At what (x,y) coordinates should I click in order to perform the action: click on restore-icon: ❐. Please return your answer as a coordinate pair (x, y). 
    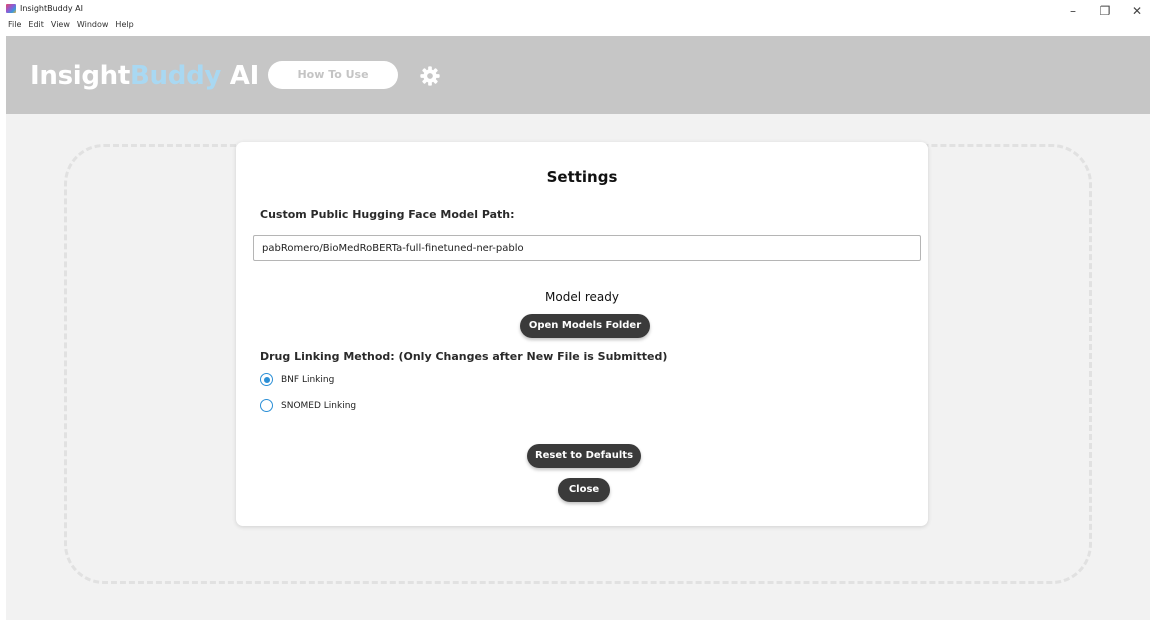
    Looking at the image, I should click on (1105, 11).